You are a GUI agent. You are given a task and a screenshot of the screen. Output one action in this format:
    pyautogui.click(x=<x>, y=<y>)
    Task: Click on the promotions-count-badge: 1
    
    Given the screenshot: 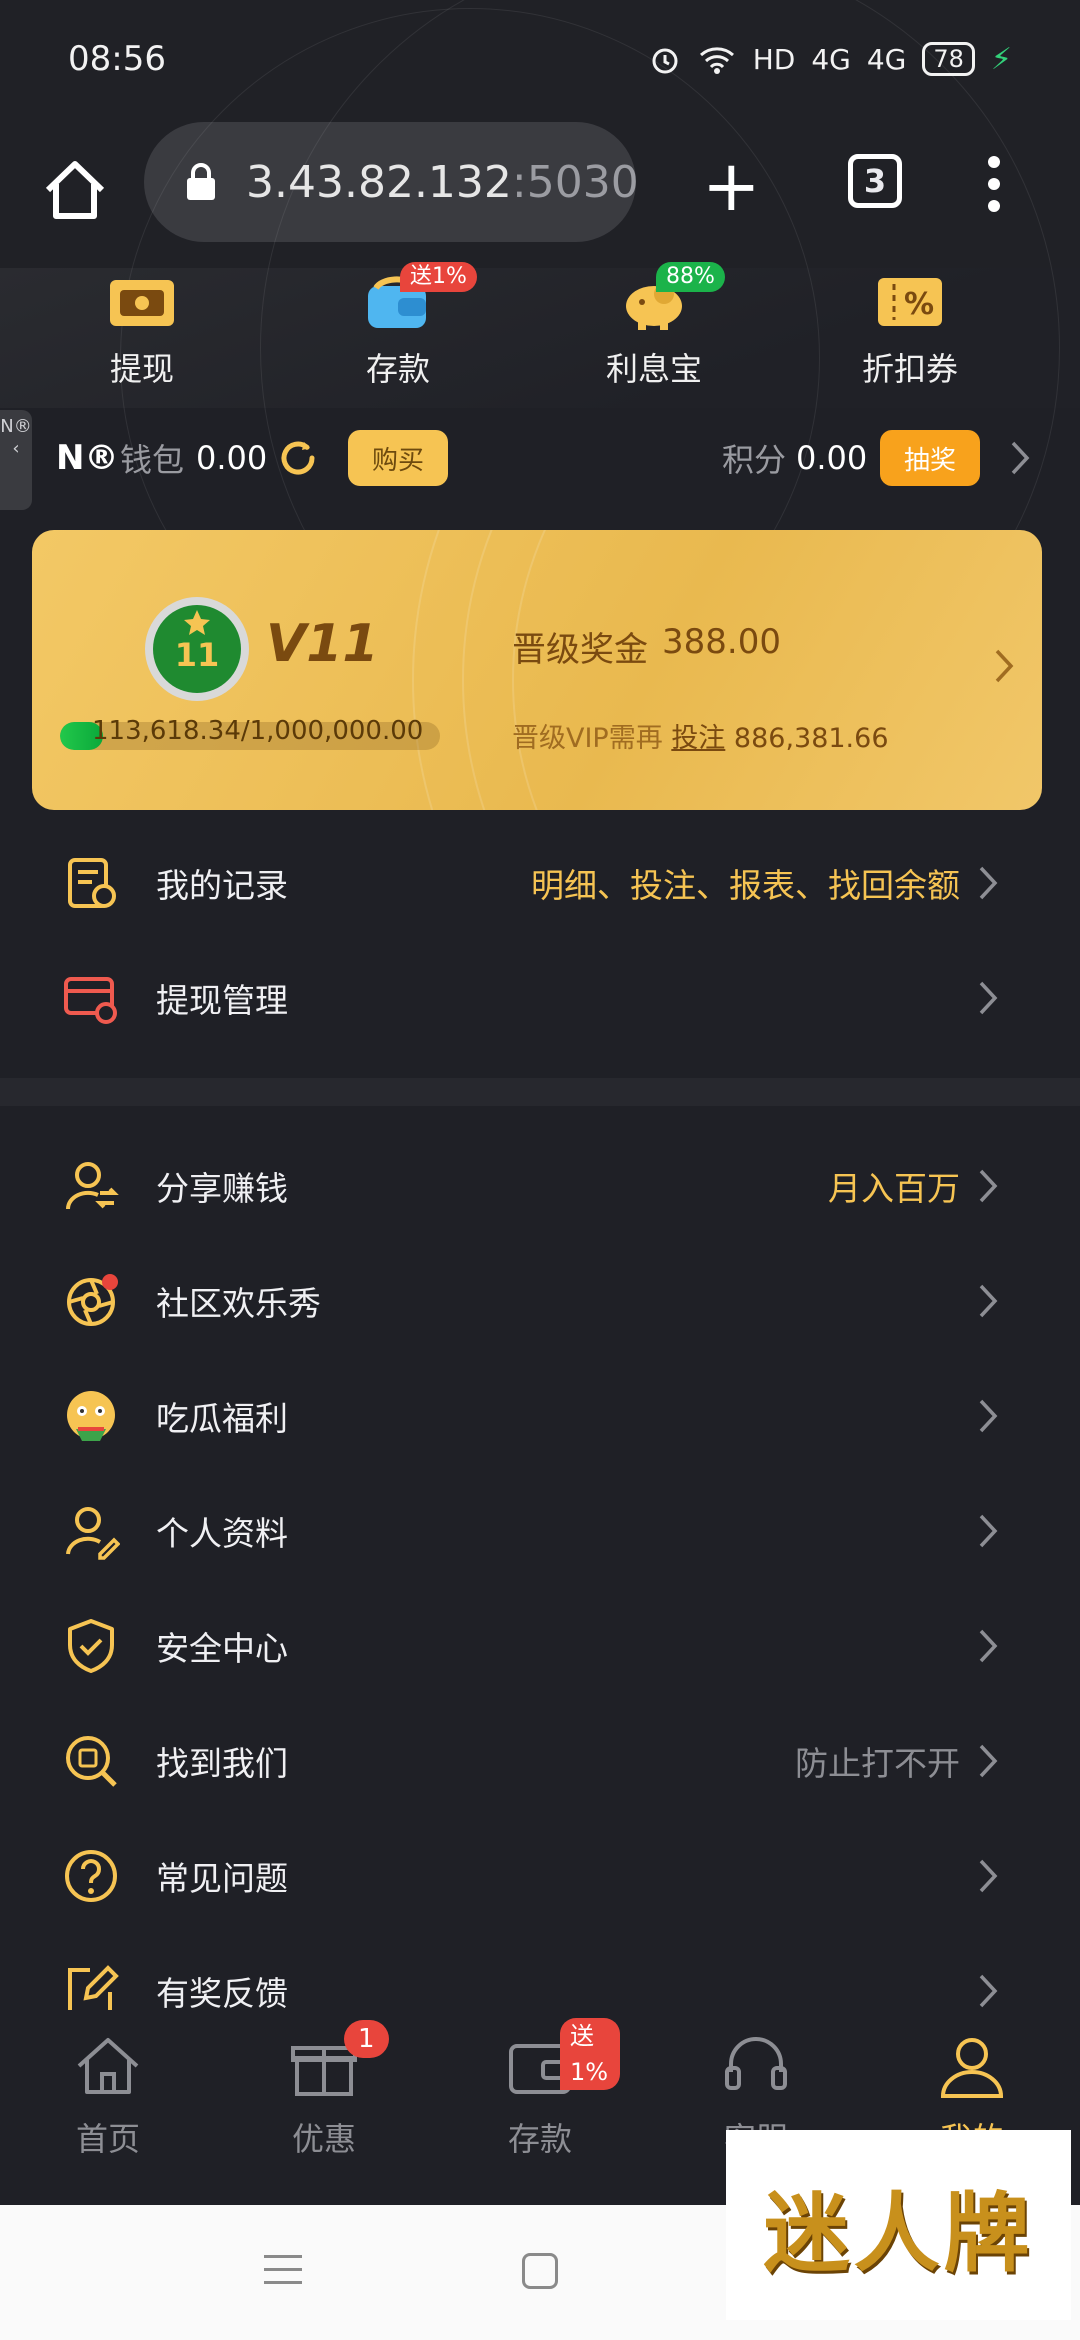 What is the action you would take?
    pyautogui.click(x=366, y=2039)
    